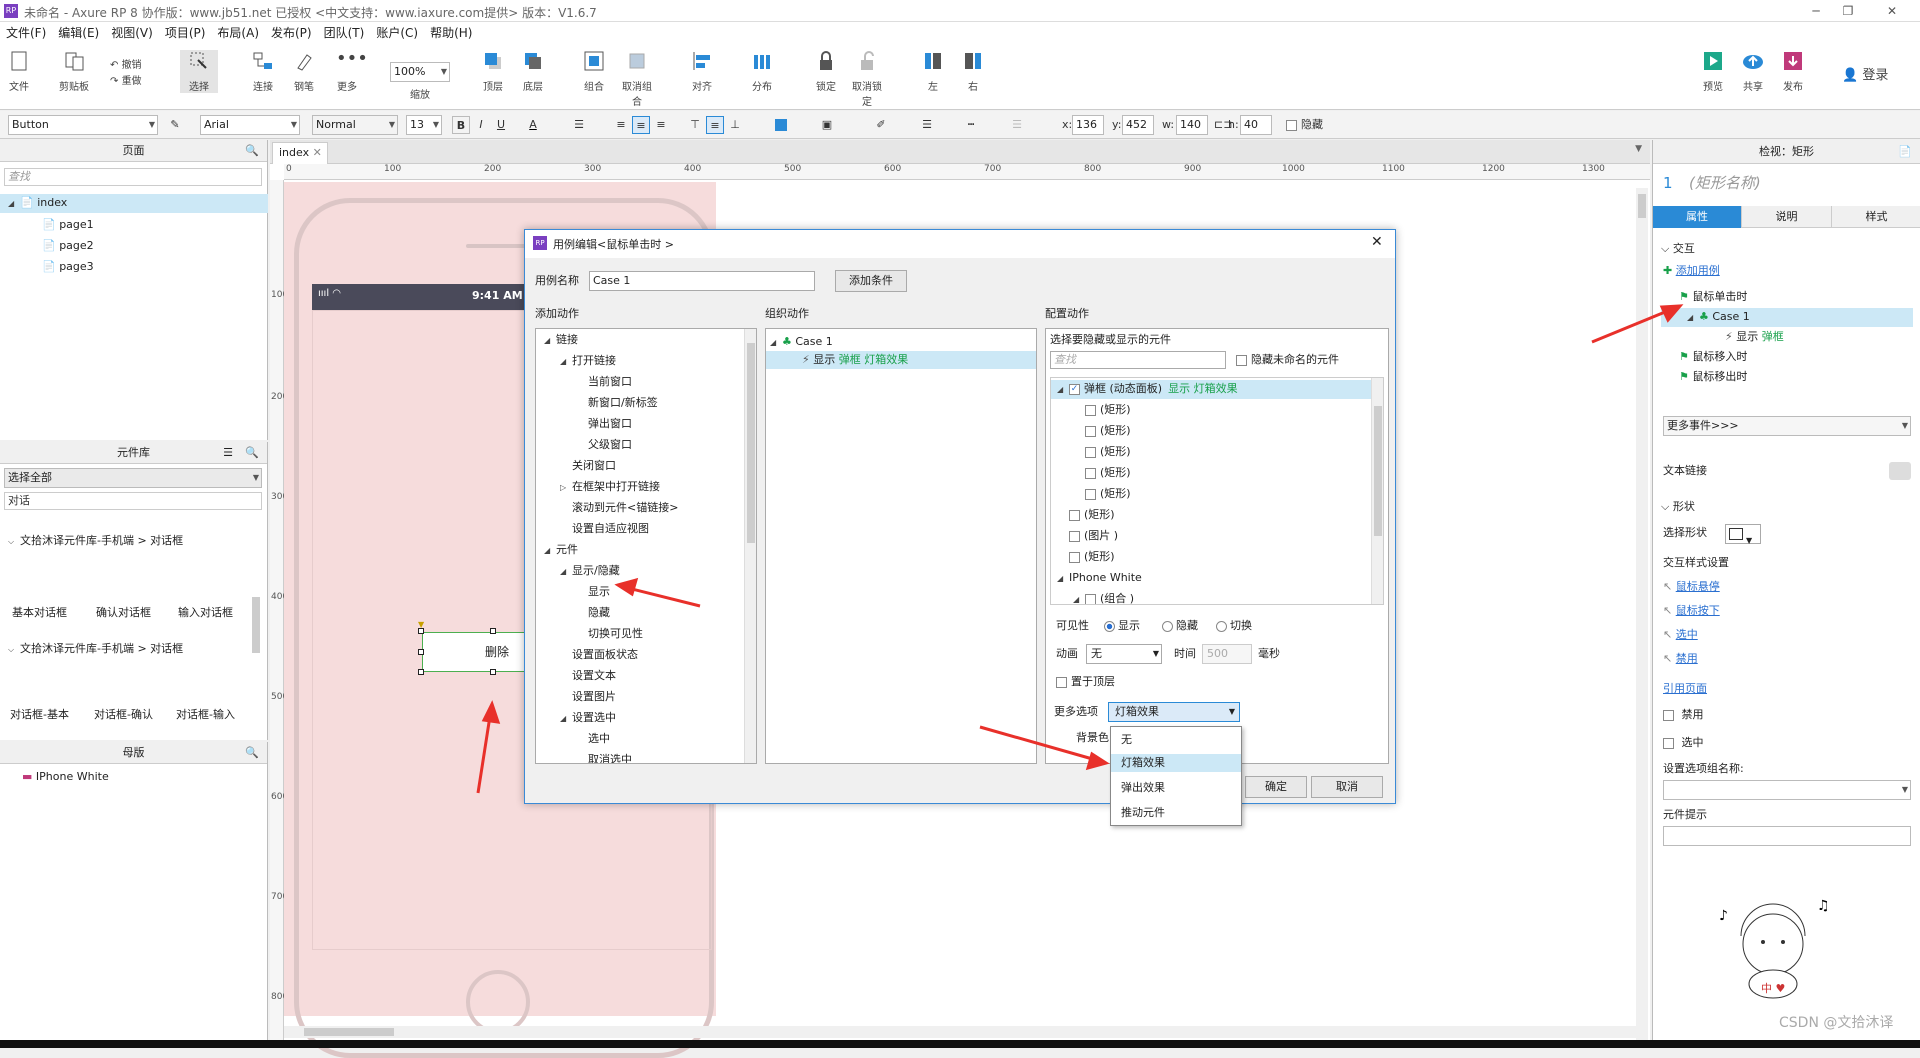 This screenshot has width=1920, height=1058. Describe the element at coordinates (133, 501) in the screenshot. I see `library-search-input: 对话` at that location.